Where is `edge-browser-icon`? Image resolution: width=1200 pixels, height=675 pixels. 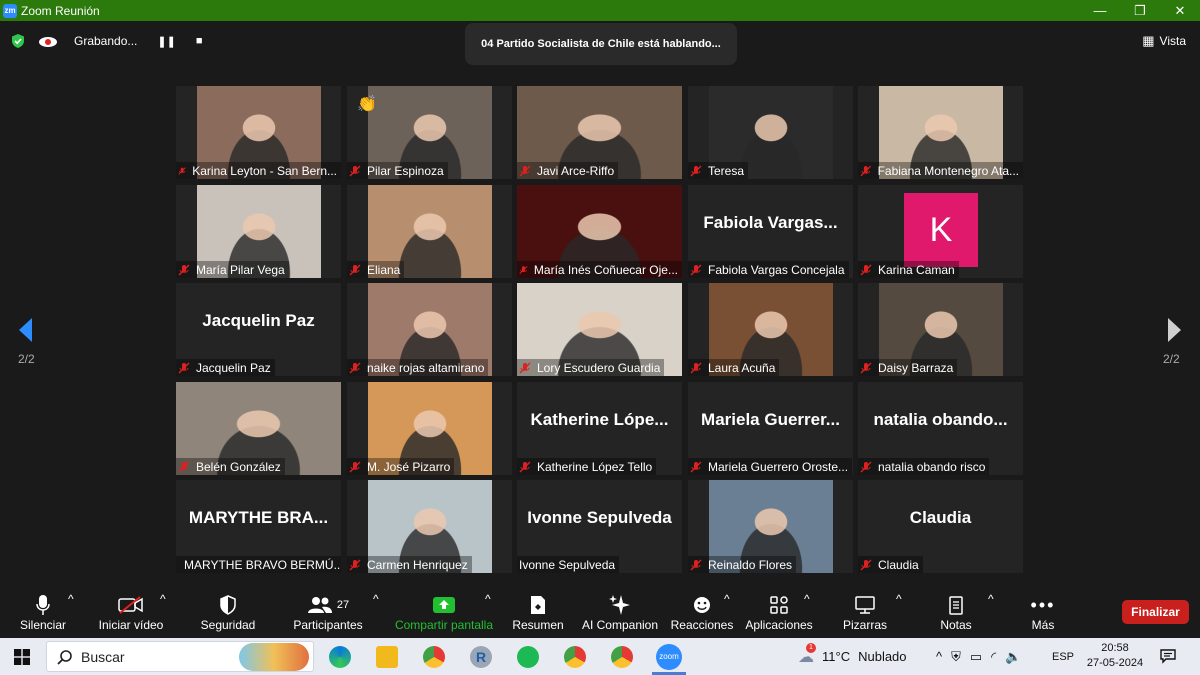 edge-browser-icon is located at coordinates (340, 657).